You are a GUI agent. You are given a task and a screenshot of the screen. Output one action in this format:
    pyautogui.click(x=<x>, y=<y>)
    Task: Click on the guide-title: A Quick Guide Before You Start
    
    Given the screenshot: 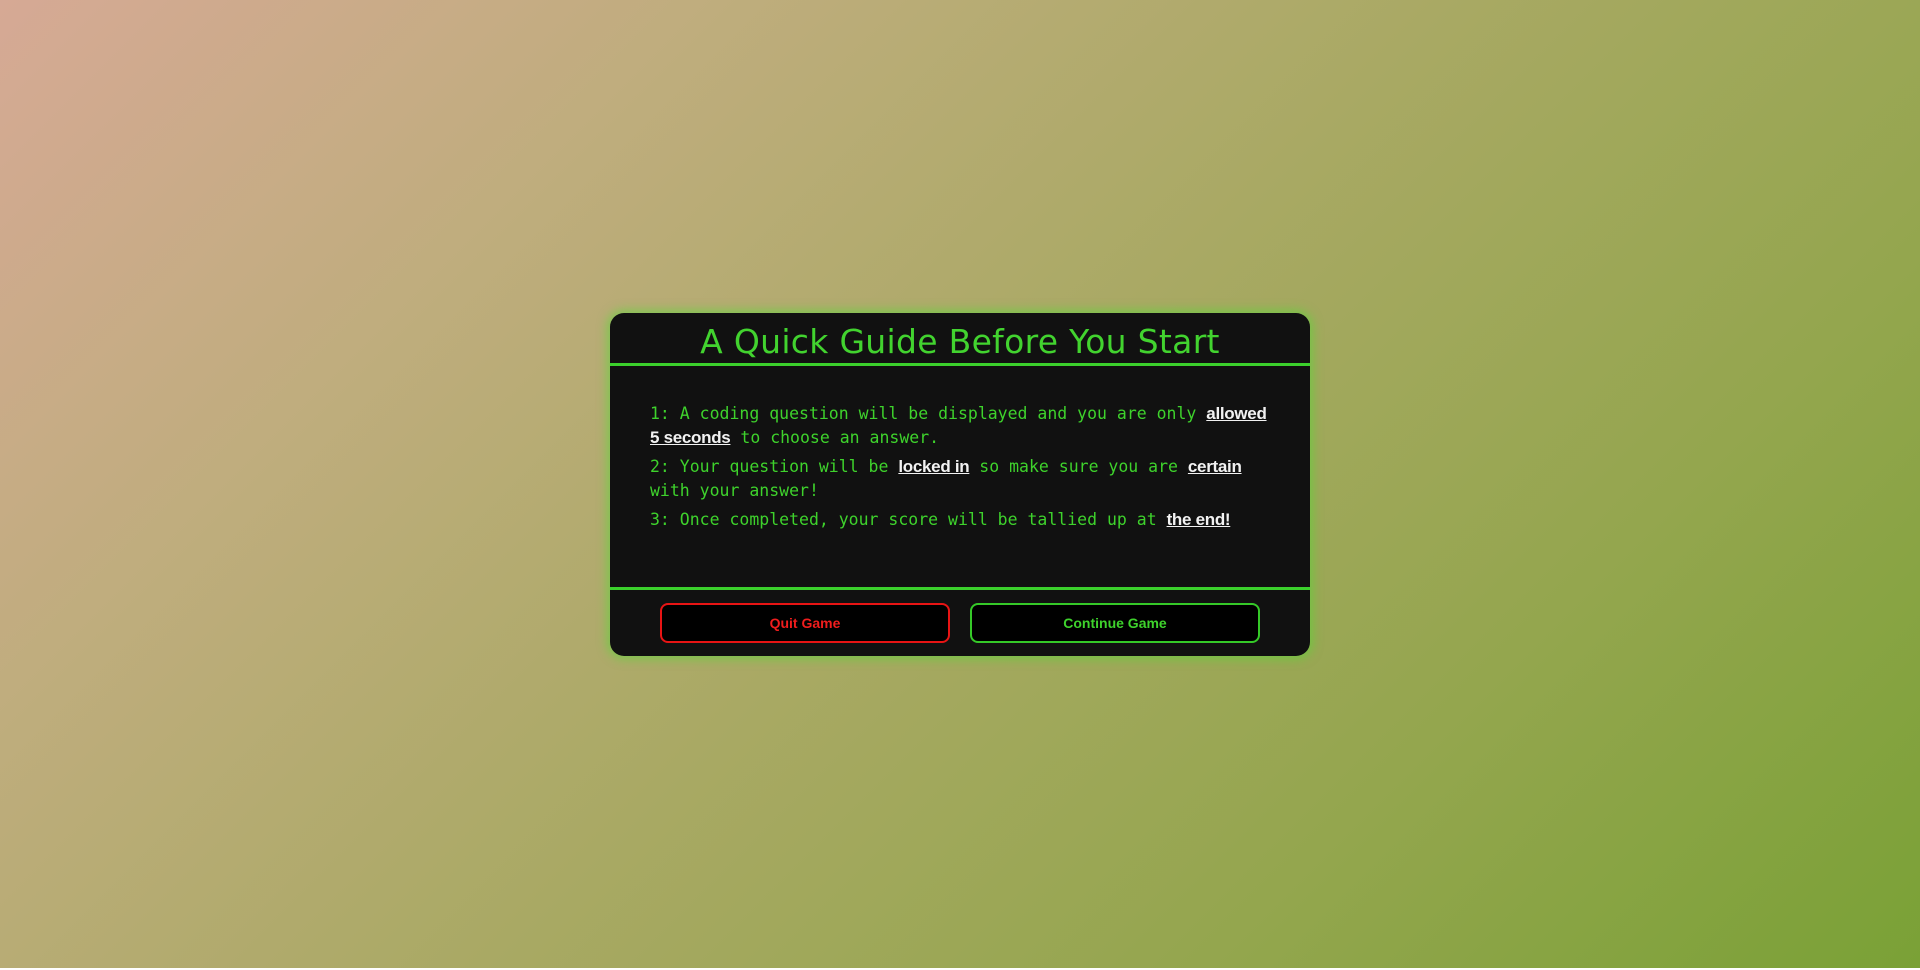 What is the action you would take?
    pyautogui.click(x=960, y=341)
    